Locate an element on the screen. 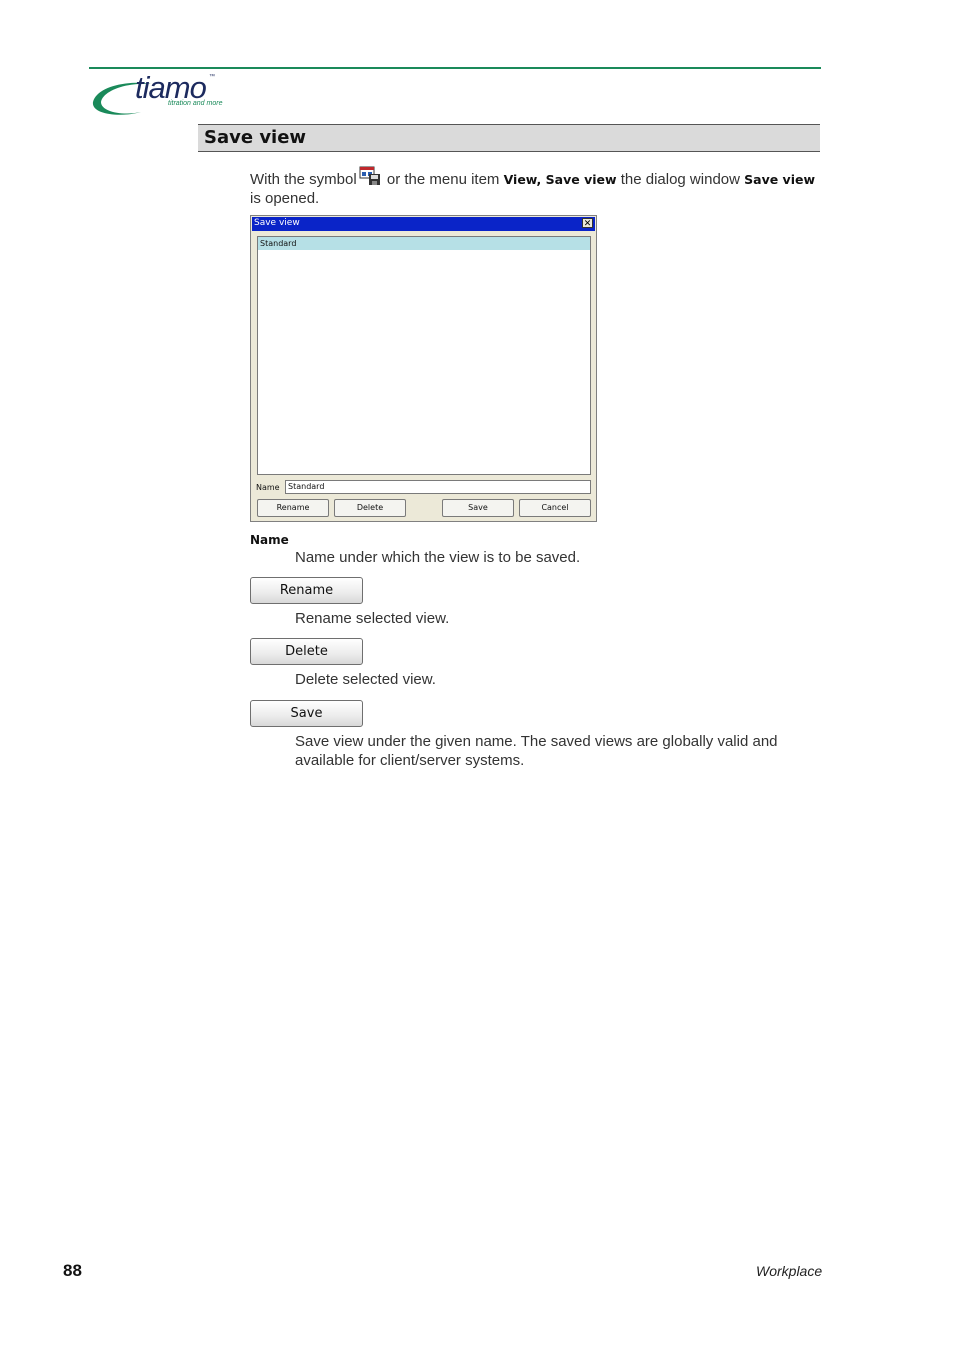 Image resolution: width=954 pixels, height=1351 pixels. save-button-illustration: Save is located at coordinates (306, 713).